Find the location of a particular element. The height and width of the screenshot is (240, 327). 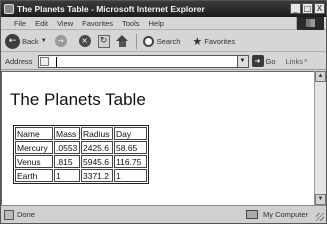

header-name: Name is located at coordinates (34, 133).